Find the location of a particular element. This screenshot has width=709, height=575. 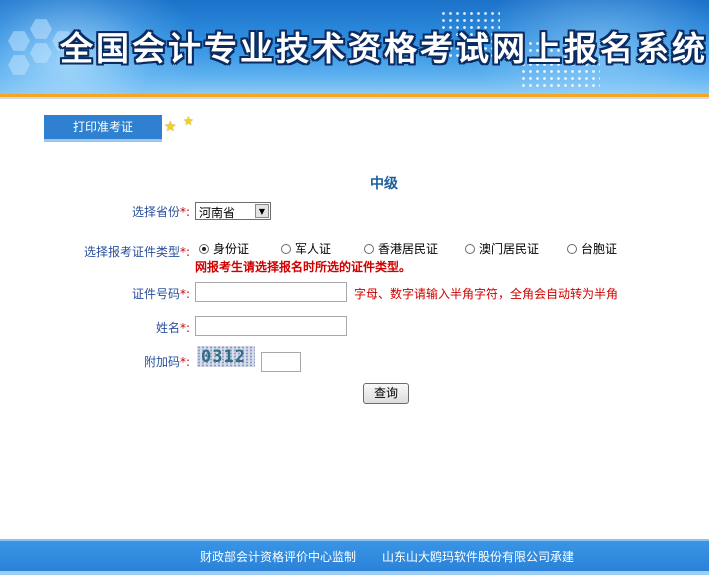

captcha-input is located at coordinates (281, 362).